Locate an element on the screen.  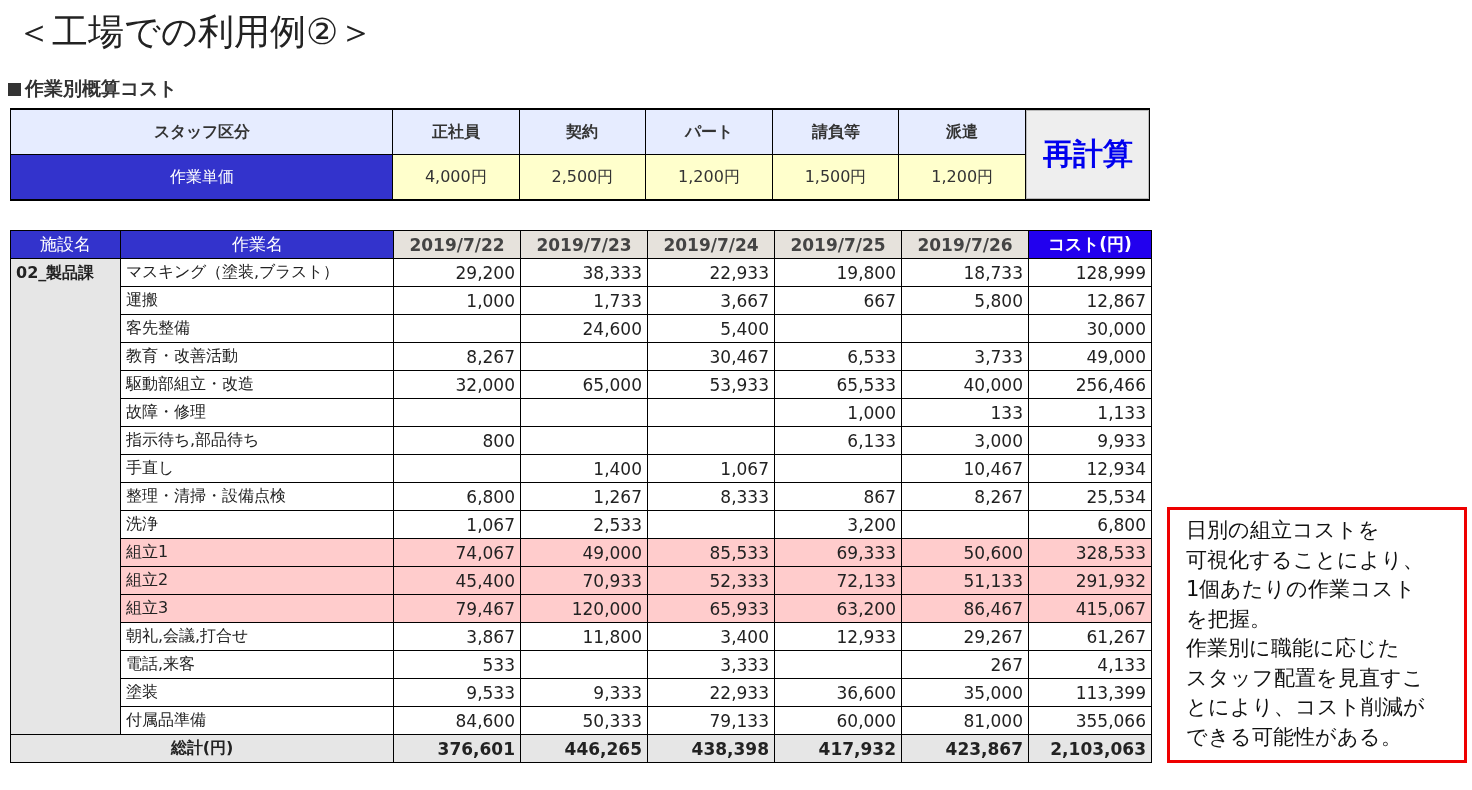
table-cell: 533 is located at coordinates (457, 664).